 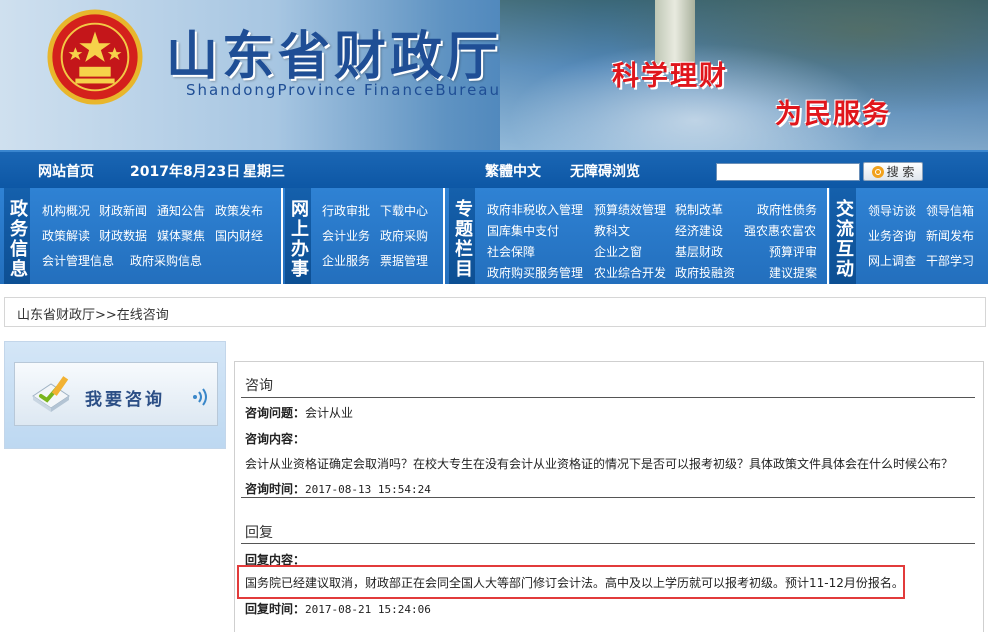 I want to click on notepad-pencil-icon, so click(x=51, y=394).